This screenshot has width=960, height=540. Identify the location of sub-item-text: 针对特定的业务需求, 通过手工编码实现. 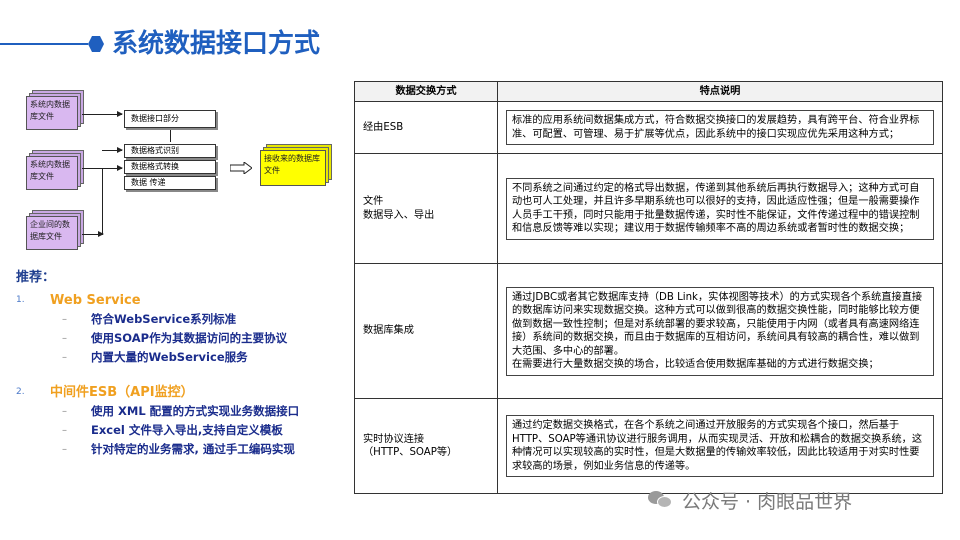
(193, 449).